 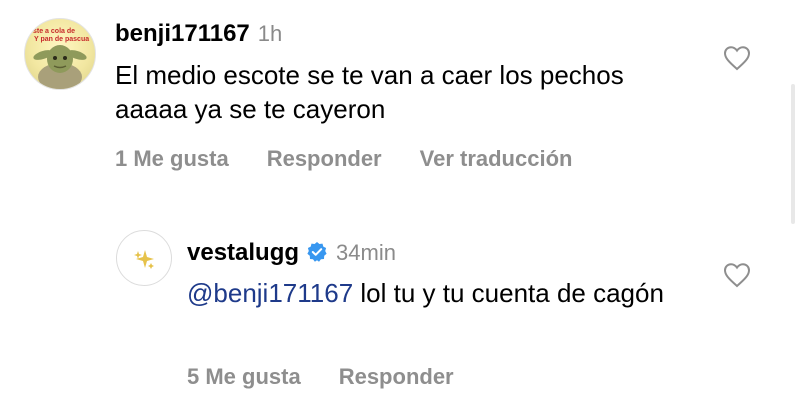 I want to click on reply-avatar, so click(x=144, y=258).